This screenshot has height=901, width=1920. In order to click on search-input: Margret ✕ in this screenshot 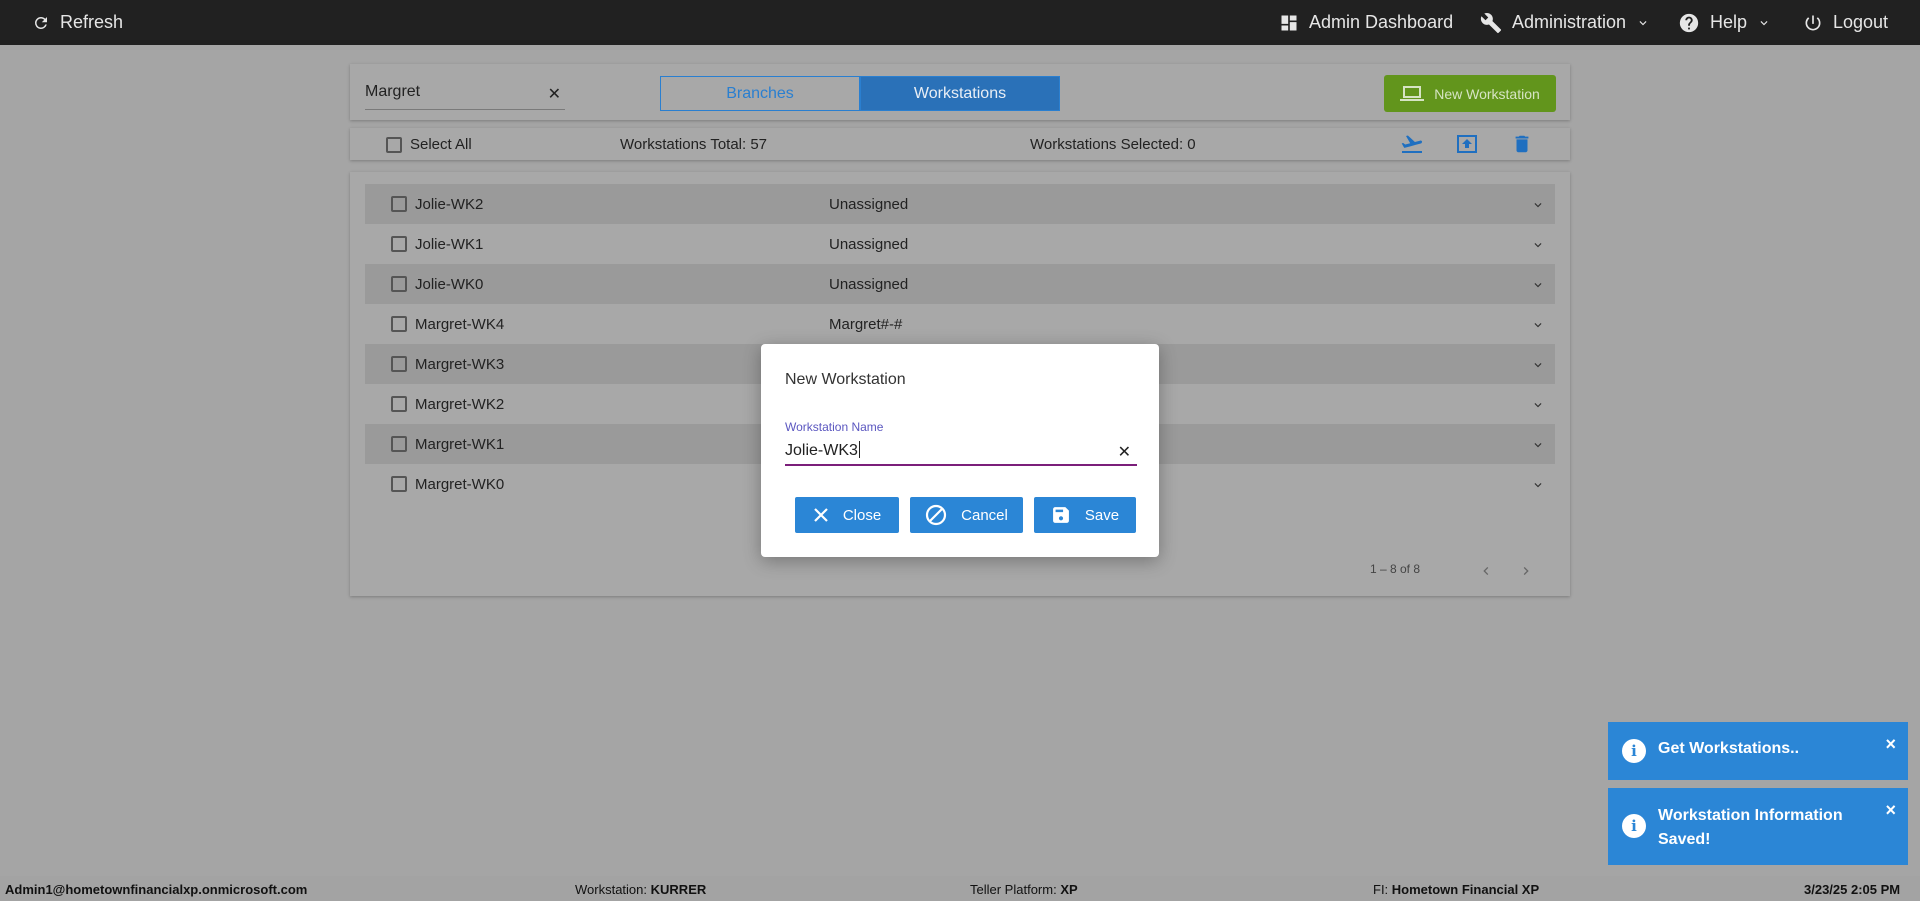, I will do `click(465, 93)`.